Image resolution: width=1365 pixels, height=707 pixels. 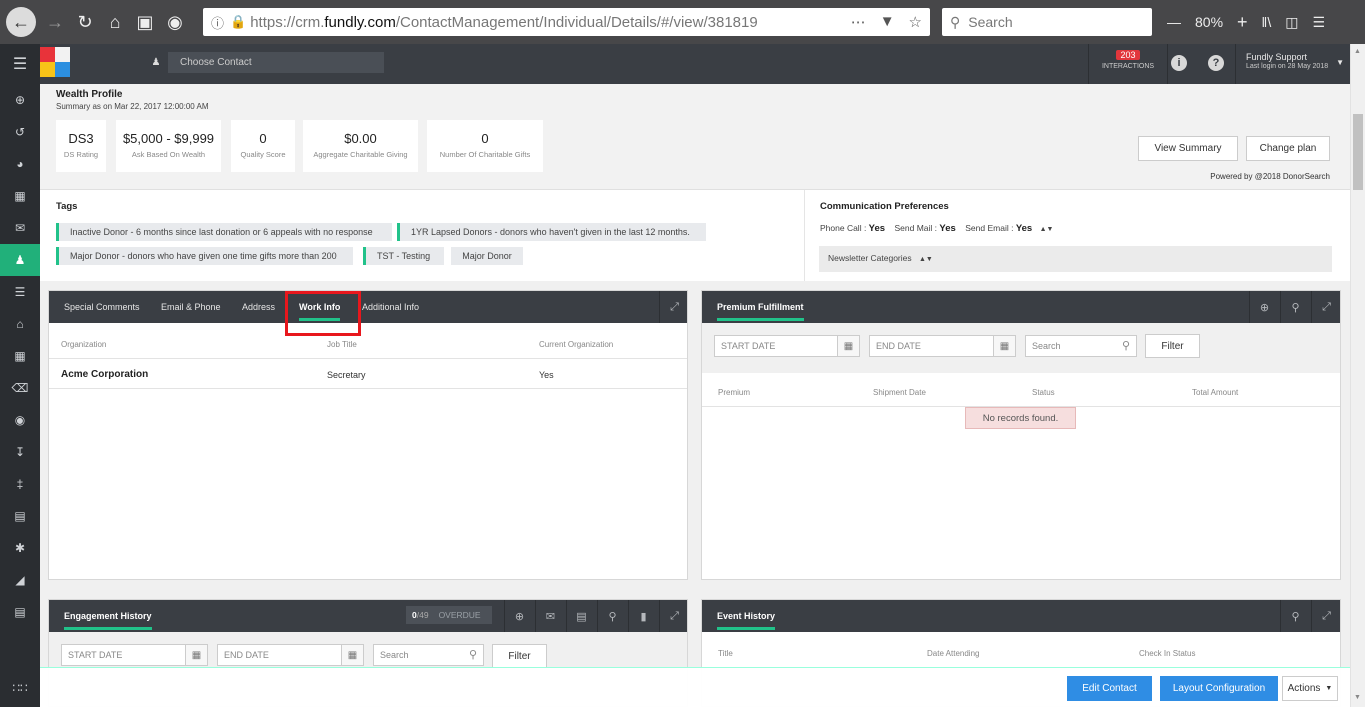 What do you see at coordinates (746, 616) in the screenshot?
I see `event-history-title: Event History` at bounding box center [746, 616].